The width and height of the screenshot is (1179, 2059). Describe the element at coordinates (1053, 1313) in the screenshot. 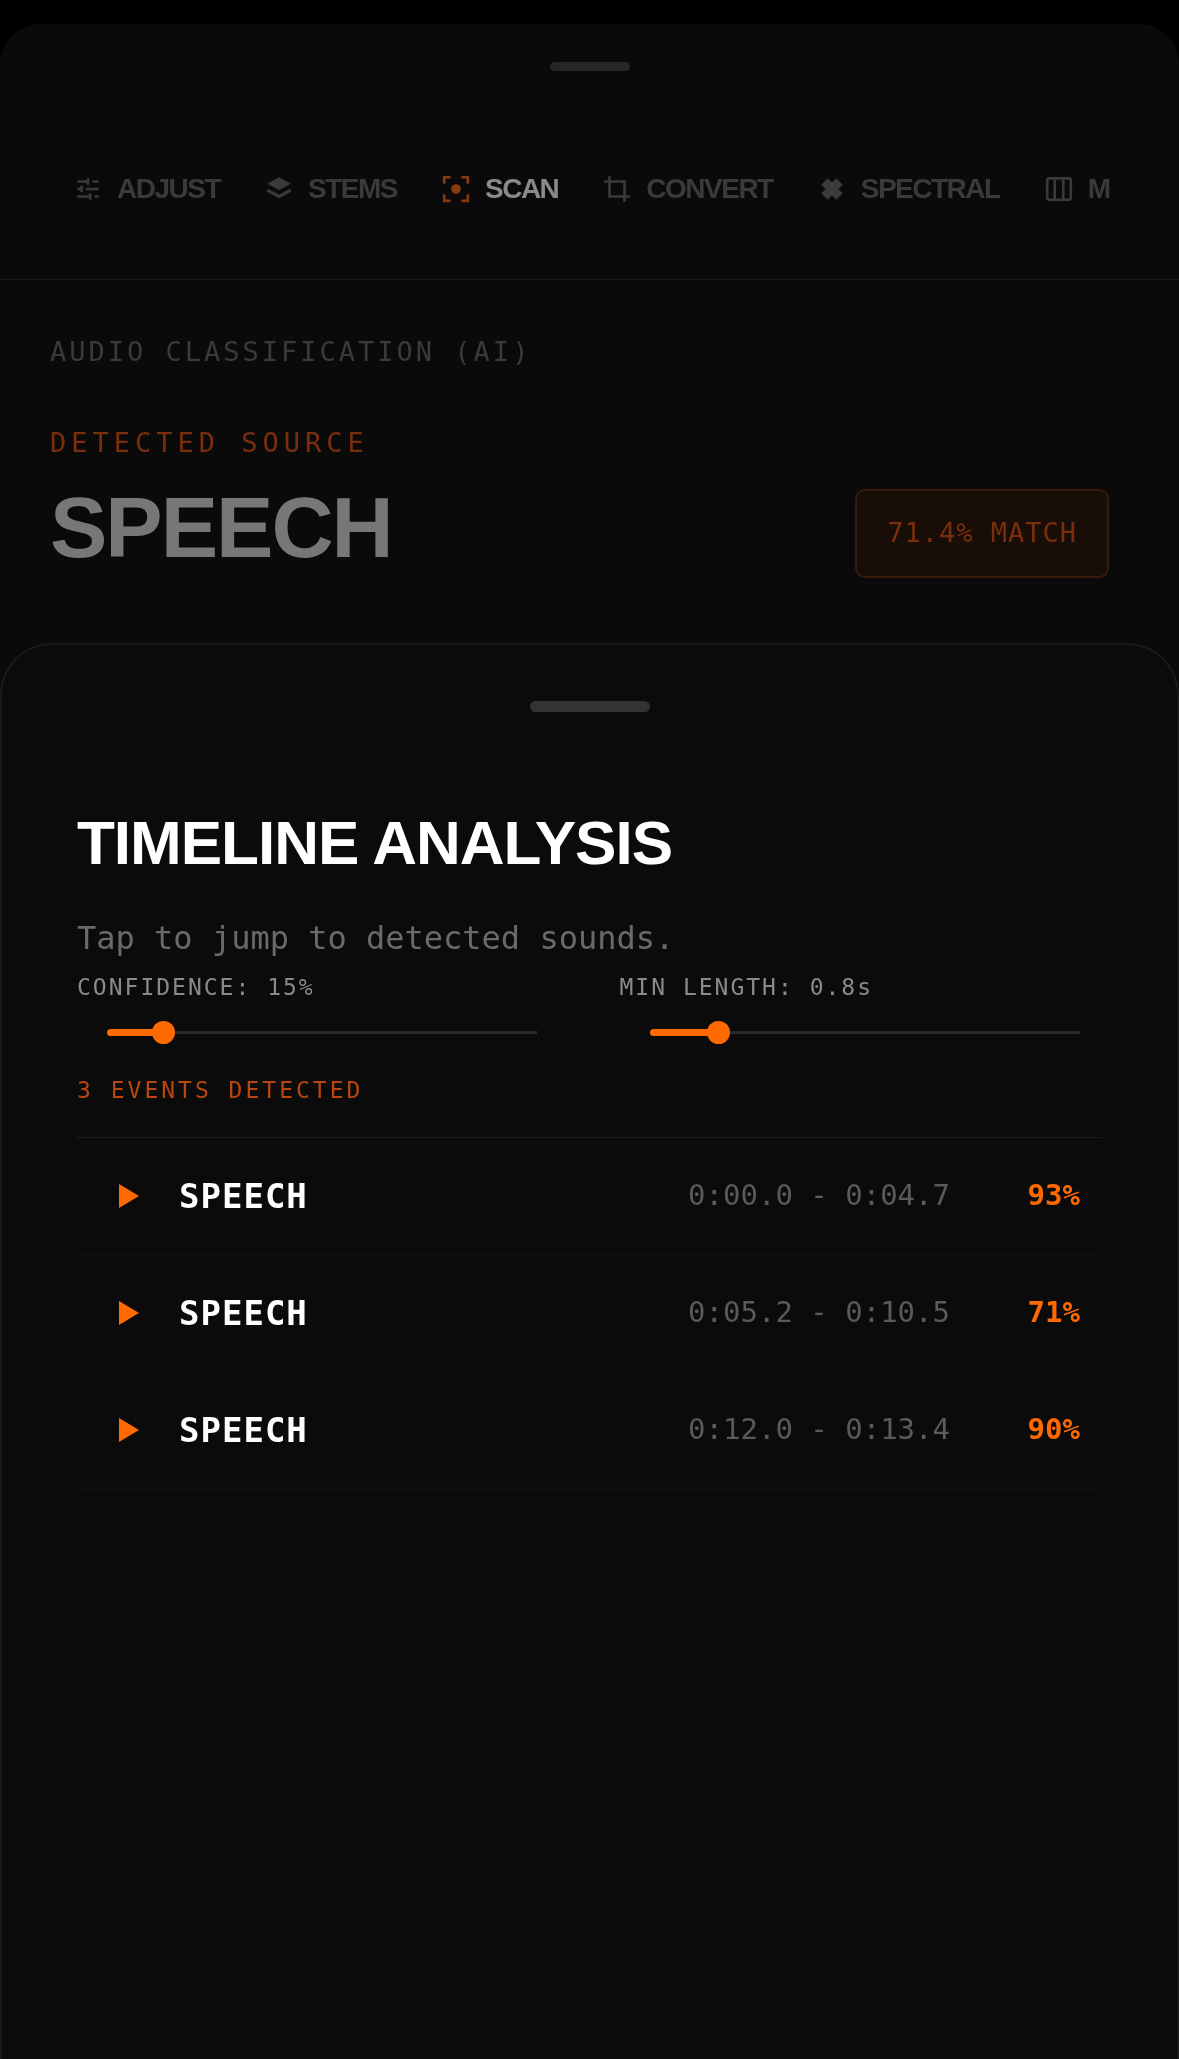

I see `event-confidence: 71%` at that location.